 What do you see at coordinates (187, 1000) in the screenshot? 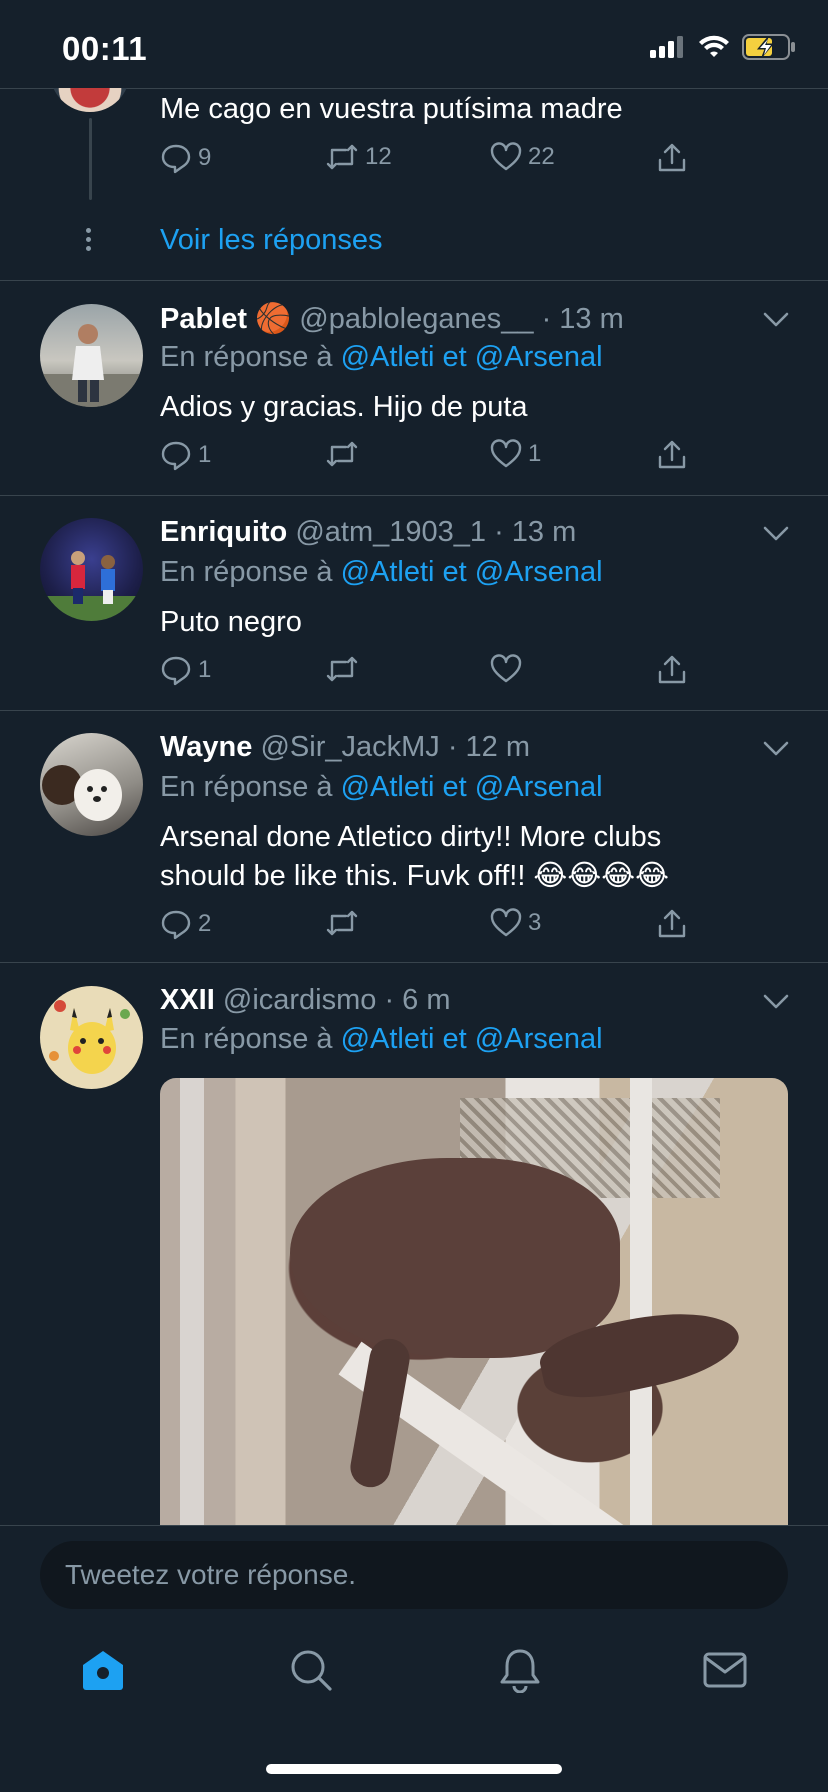
I see `display-name: XXII` at bounding box center [187, 1000].